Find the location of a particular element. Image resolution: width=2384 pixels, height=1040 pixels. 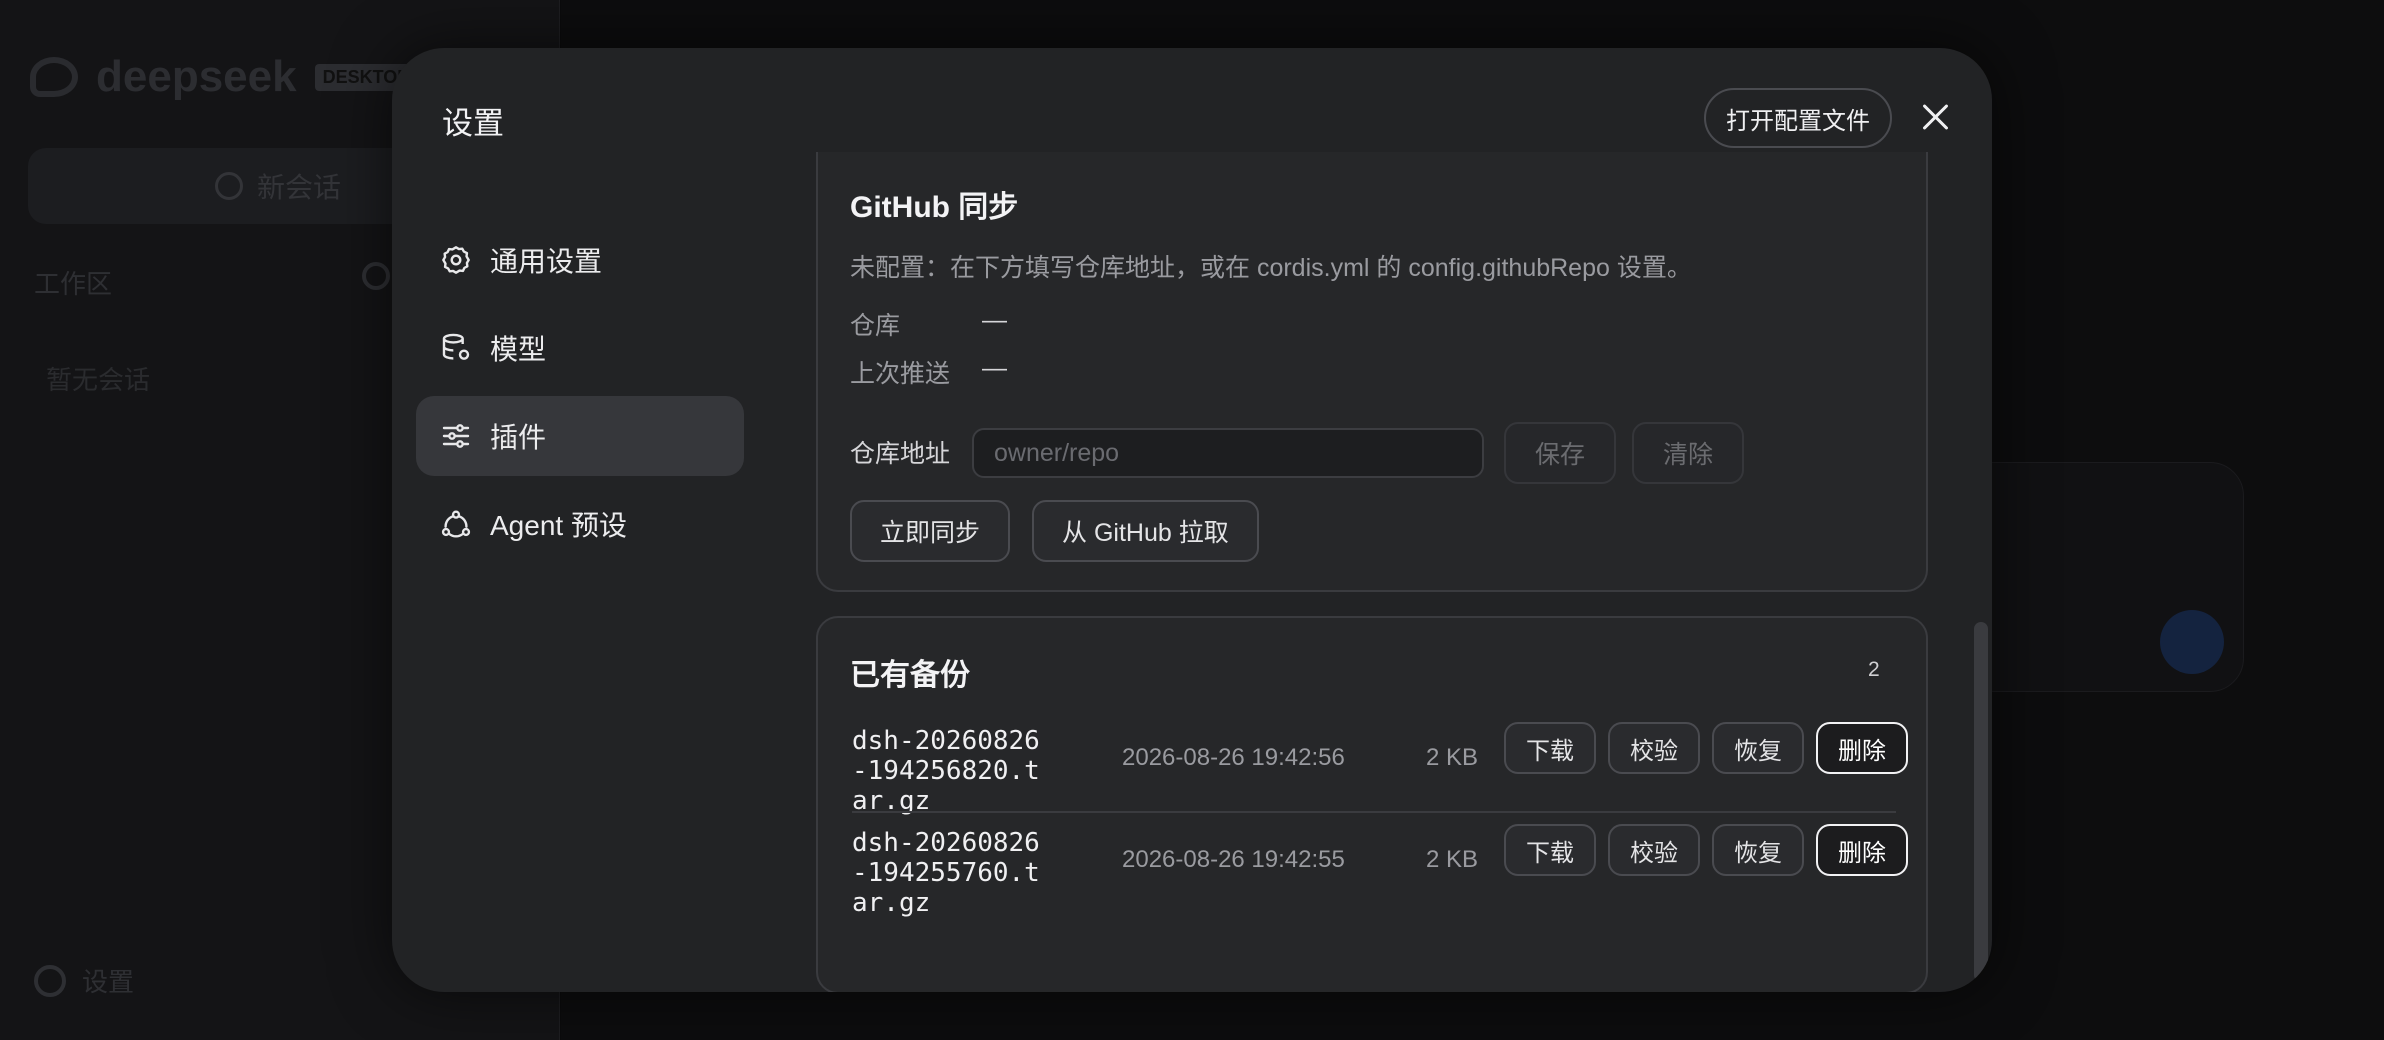

nav-label-agent-presets: Agent 预设 is located at coordinates (558, 525).